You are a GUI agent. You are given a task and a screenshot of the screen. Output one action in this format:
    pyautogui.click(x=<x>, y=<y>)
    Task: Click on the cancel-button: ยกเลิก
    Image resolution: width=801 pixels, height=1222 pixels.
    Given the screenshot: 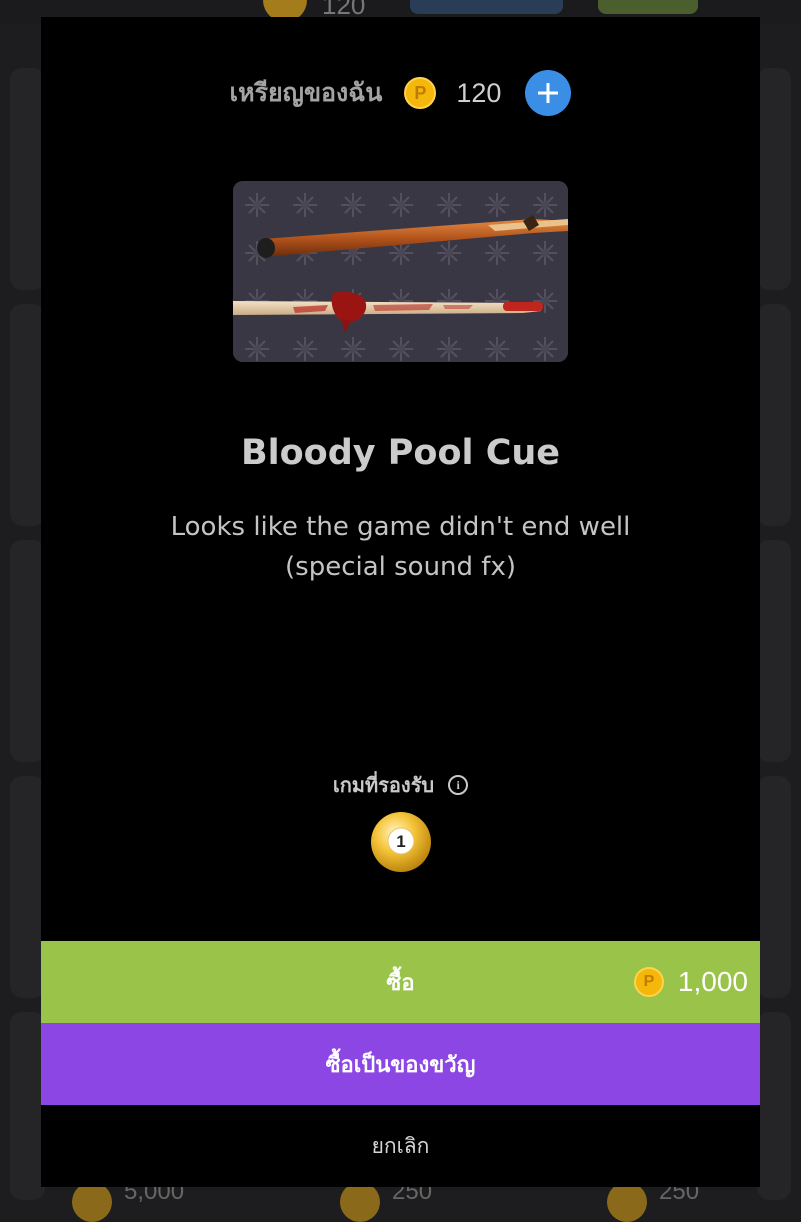 What is the action you would take?
    pyautogui.click(x=400, y=1146)
    